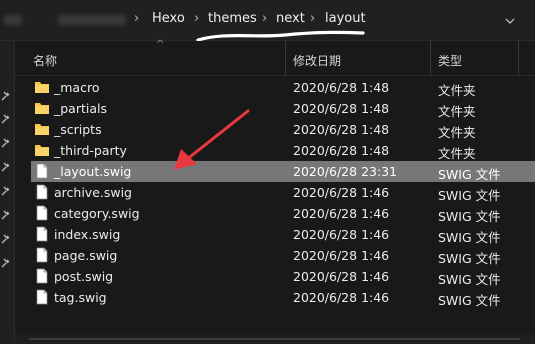 This screenshot has width=535, height=344. I want to click on column-header-type: 类型, so click(450, 60).